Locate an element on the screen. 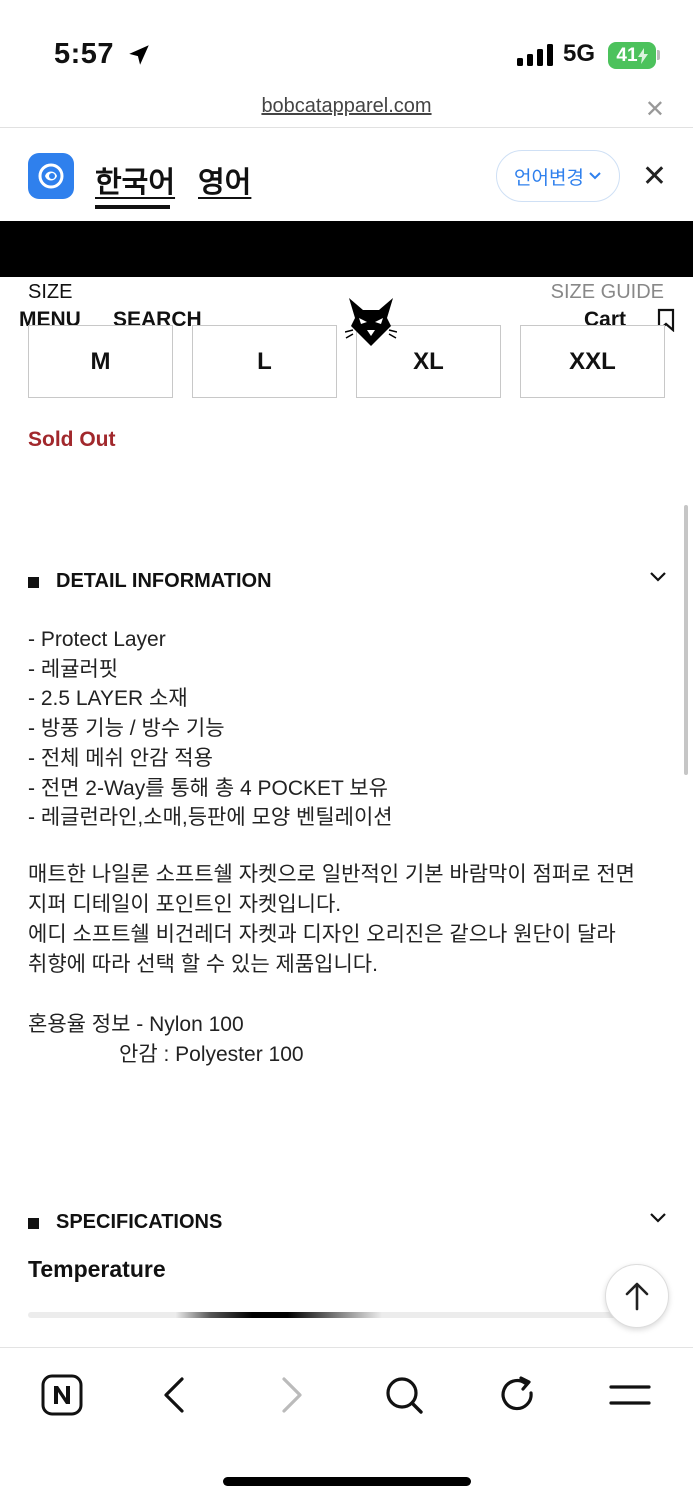 Image resolution: width=693 pixels, height=1500 pixels. arrow-up-icon is located at coordinates (637, 1296).